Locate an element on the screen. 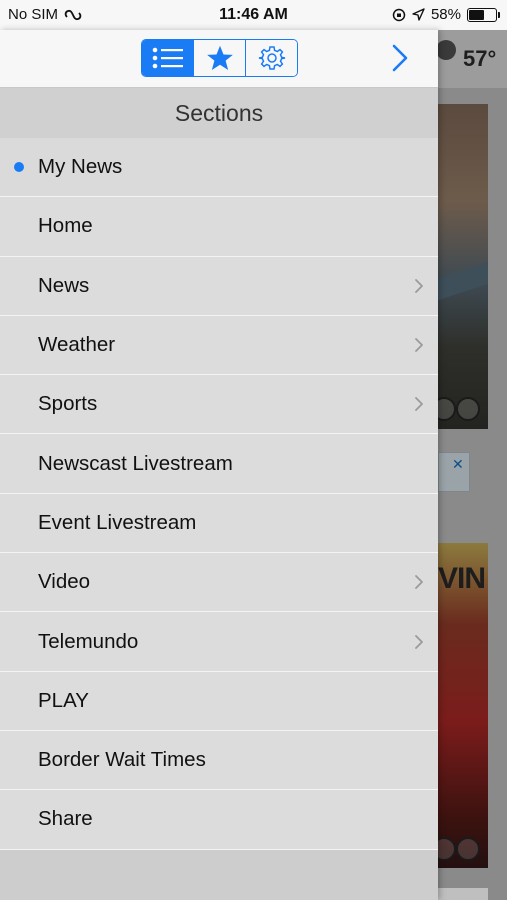 This screenshot has width=507, height=900. menu-item-share: Share is located at coordinates (219, 820).